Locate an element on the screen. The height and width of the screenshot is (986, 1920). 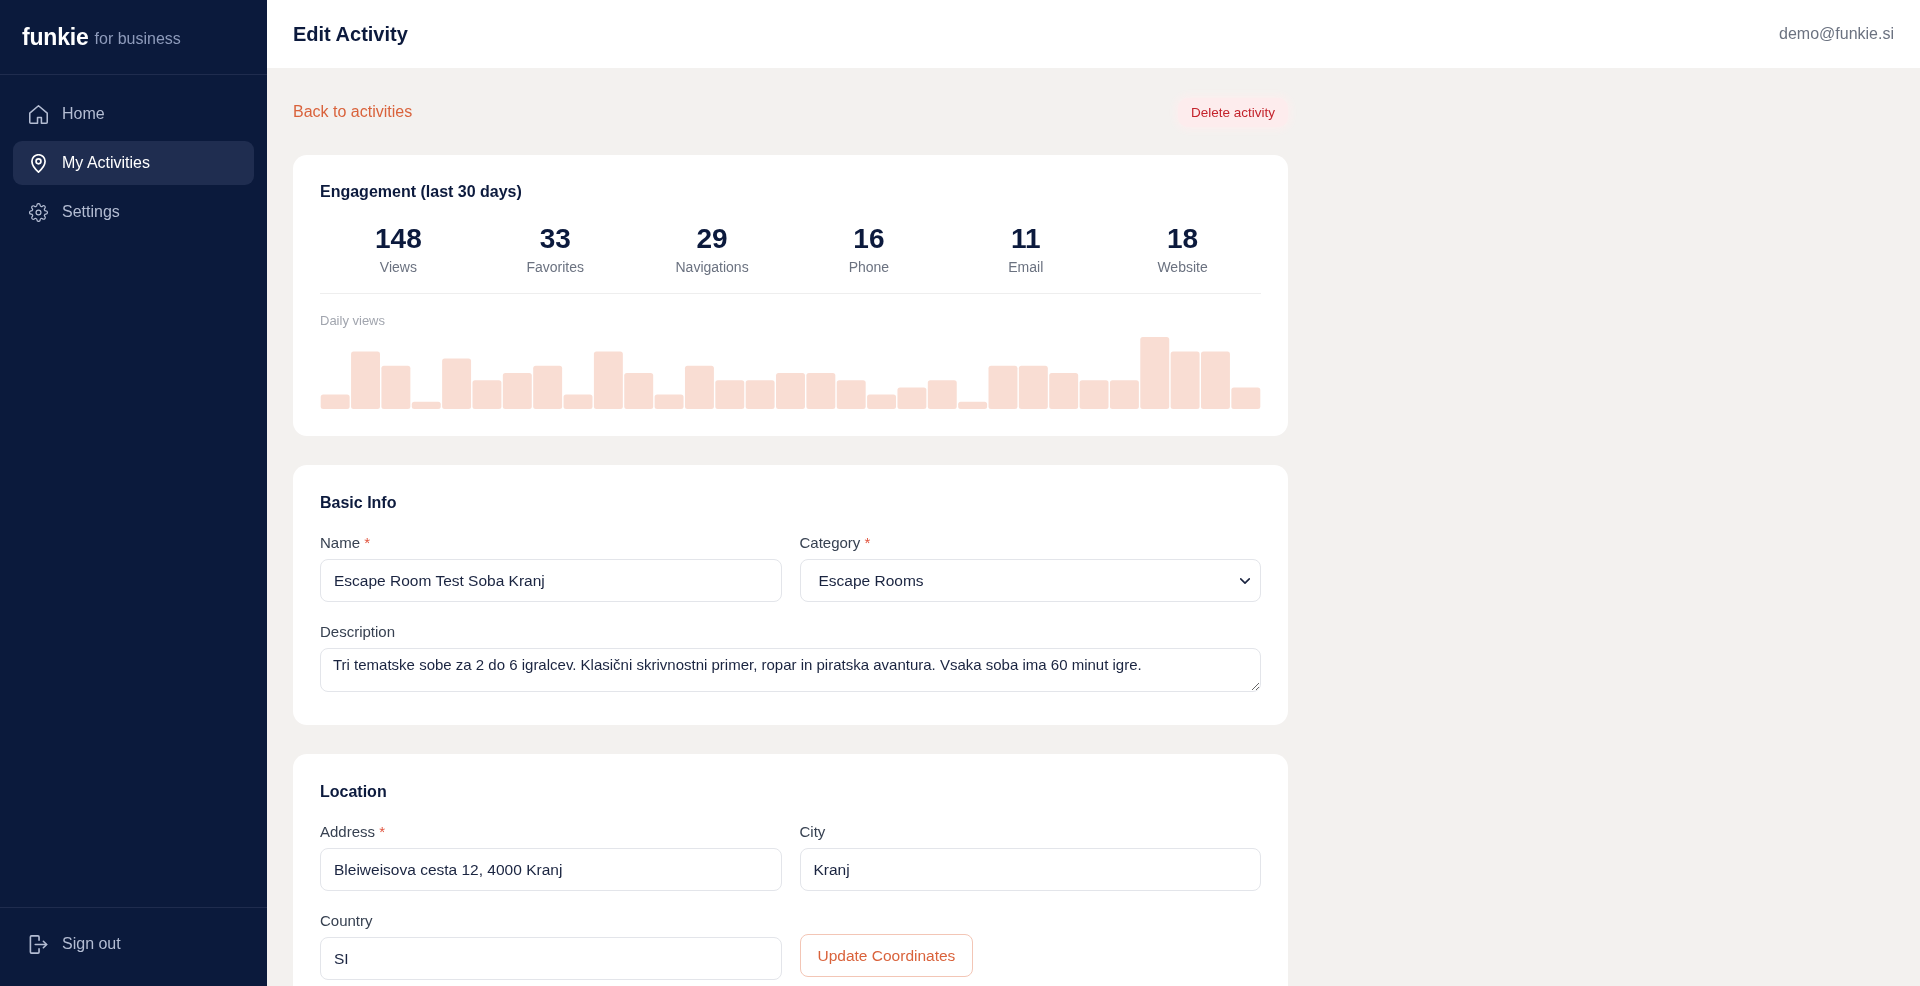
stat-value: 29 is located at coordinates (712, 239).